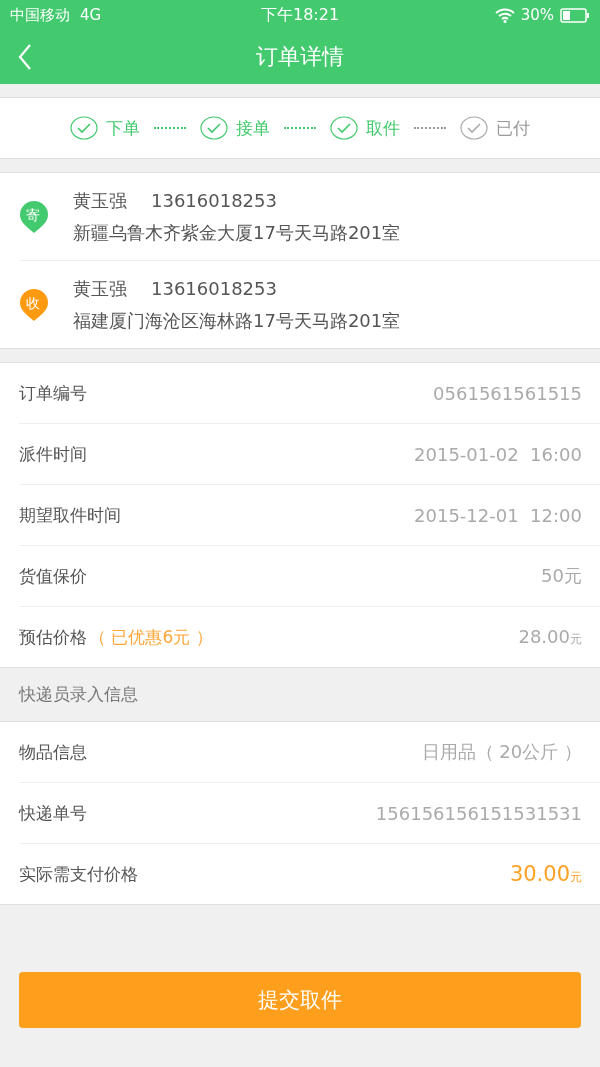 This screenshot has height=1067, width=600. I want to click on field-label: 物品信息, so click(53, 752).